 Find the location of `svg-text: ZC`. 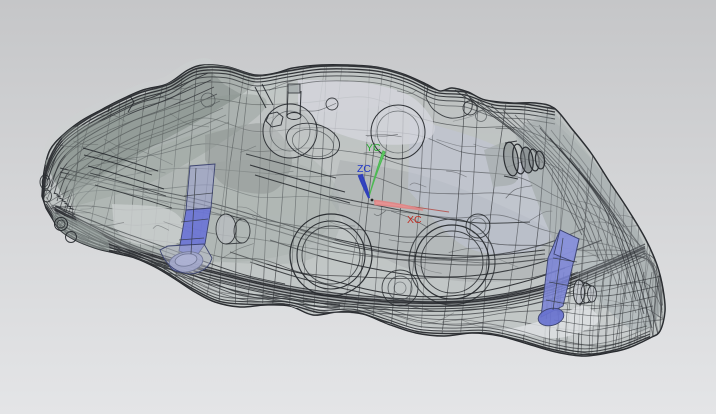

svg-text: ZC is located at coordinates (364, 169).